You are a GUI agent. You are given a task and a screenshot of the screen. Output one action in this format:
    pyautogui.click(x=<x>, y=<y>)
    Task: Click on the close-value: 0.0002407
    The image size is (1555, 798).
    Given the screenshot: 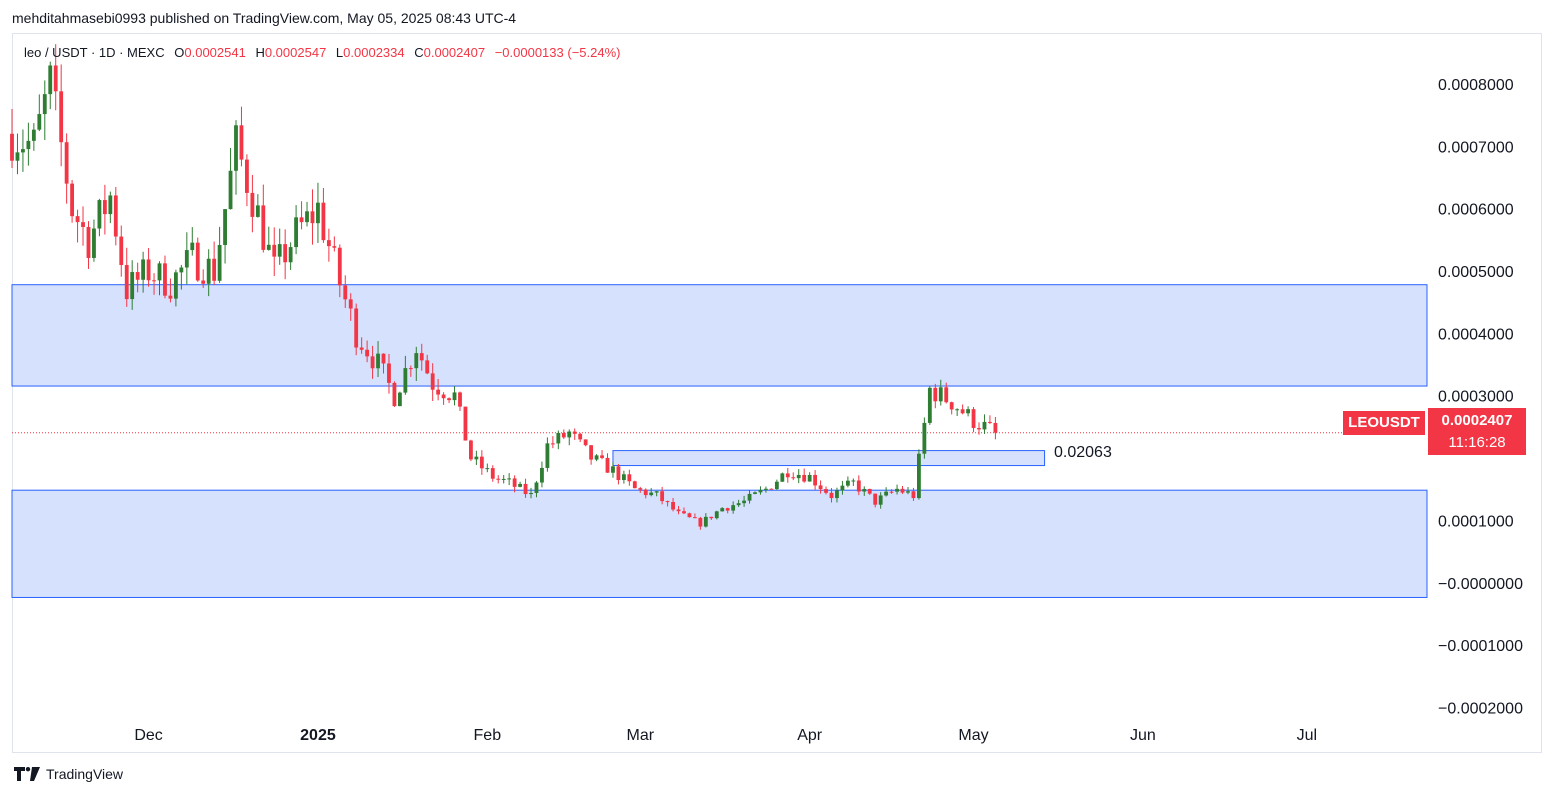 What is the action you would take?
    pyautogui.click(x=454, y=52)
    